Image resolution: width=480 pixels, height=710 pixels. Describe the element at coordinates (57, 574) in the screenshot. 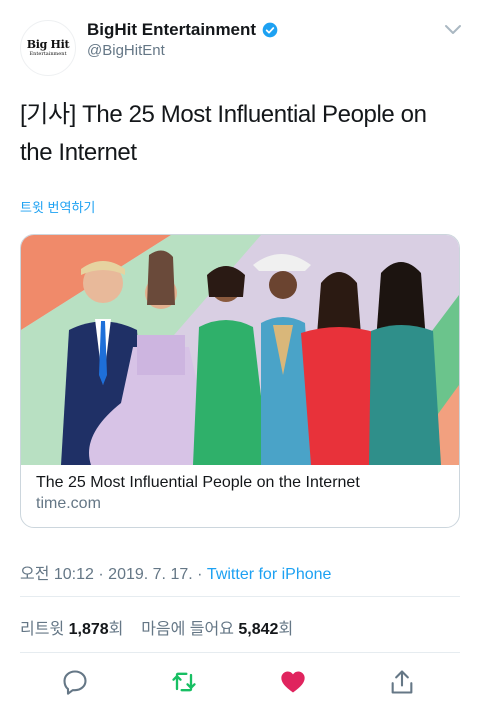

I see `tweet-time: 오전 10:12` at that location.